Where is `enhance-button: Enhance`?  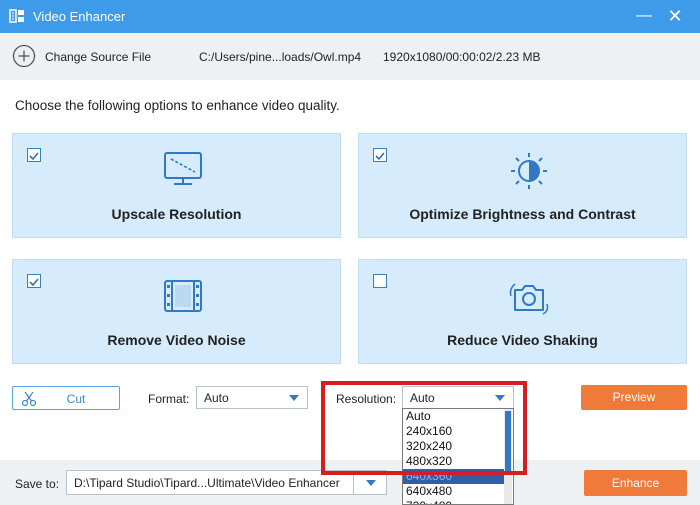 enhance-button: Enhance is located at coordinates (635, 483).